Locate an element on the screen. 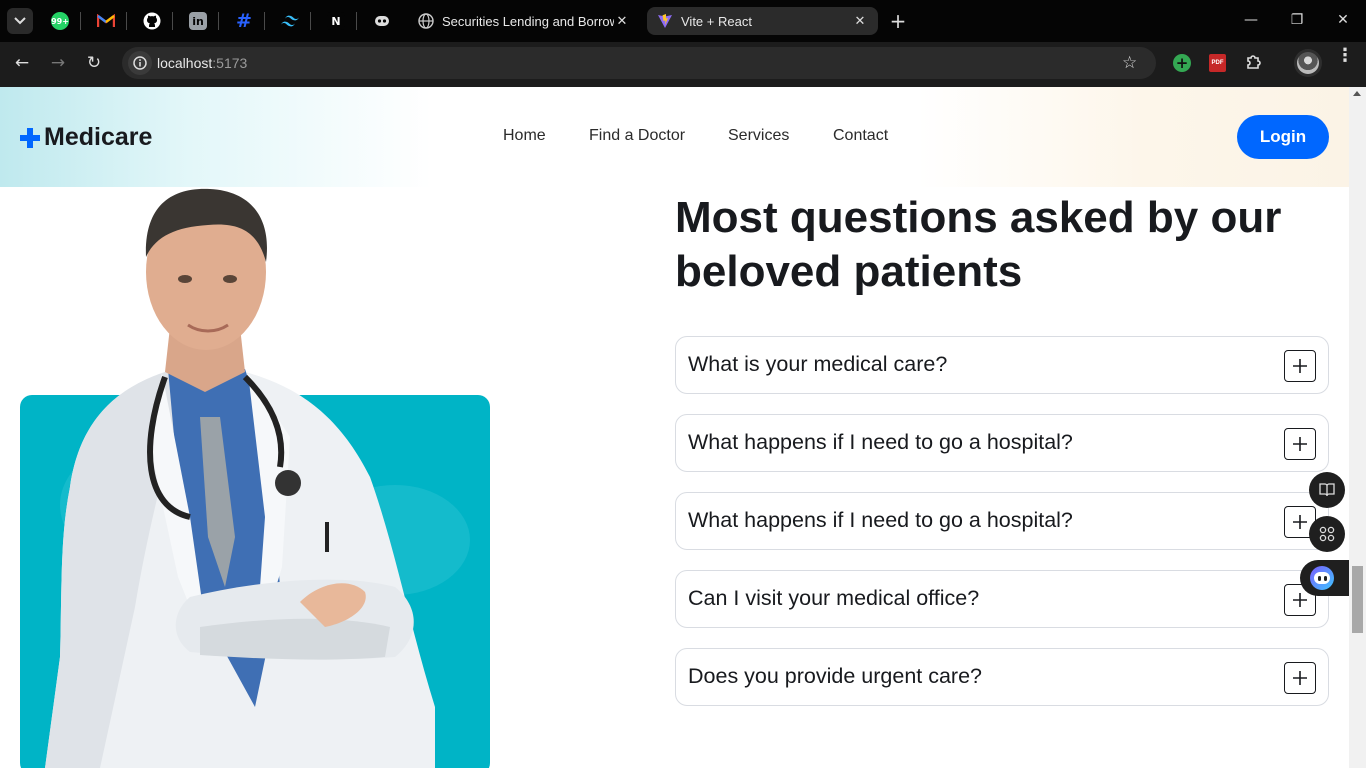 The width and height of the screenshot is (1366, 768). site-info-button is located at coordinates (140, 63).